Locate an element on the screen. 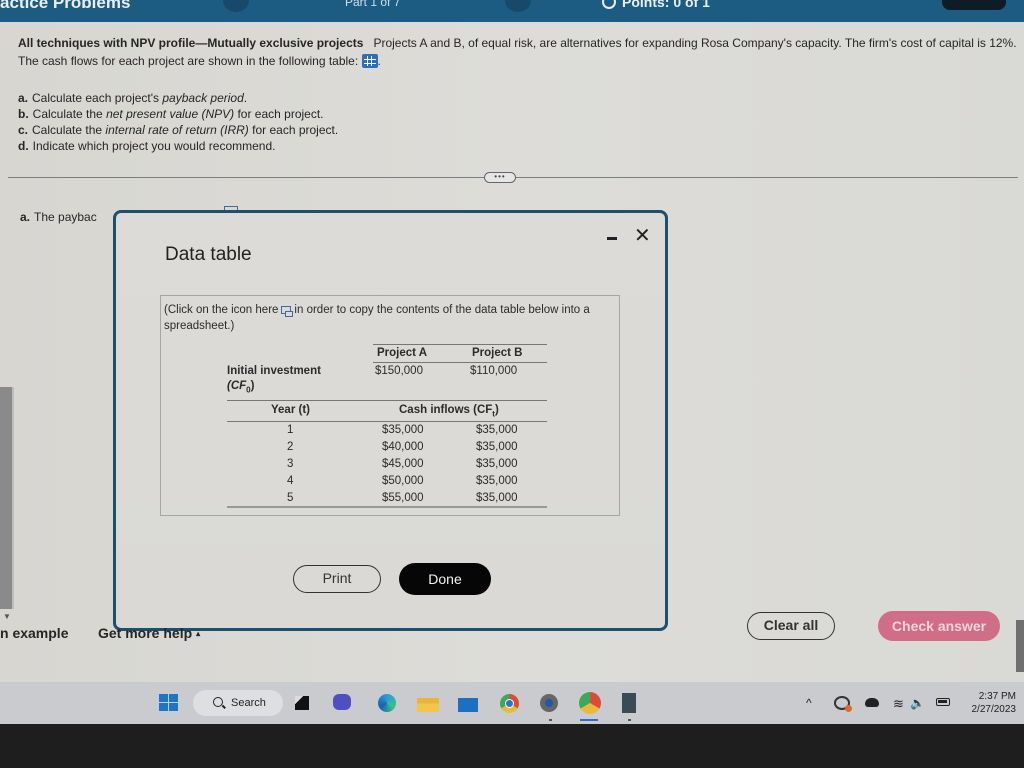  project-a-cash-flow: $55,000 is located at coordinates (403, 498).